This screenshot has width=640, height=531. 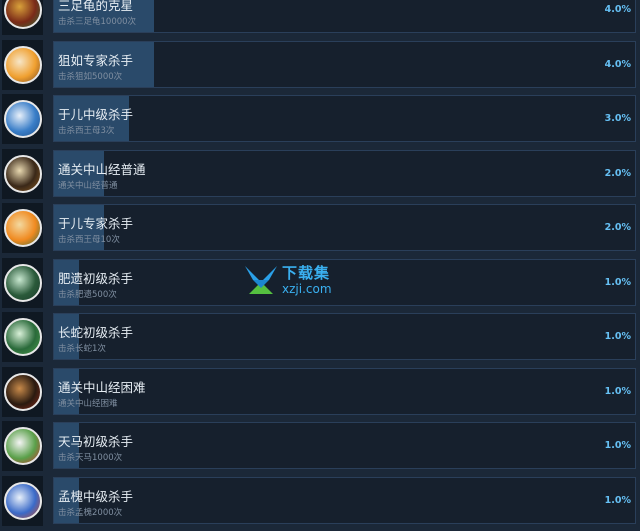 What do you see at coordinates (90, 76) in the screenshot?
I see `achievement-description: 击杀狙如5000次` at bounding box center [90, 76].